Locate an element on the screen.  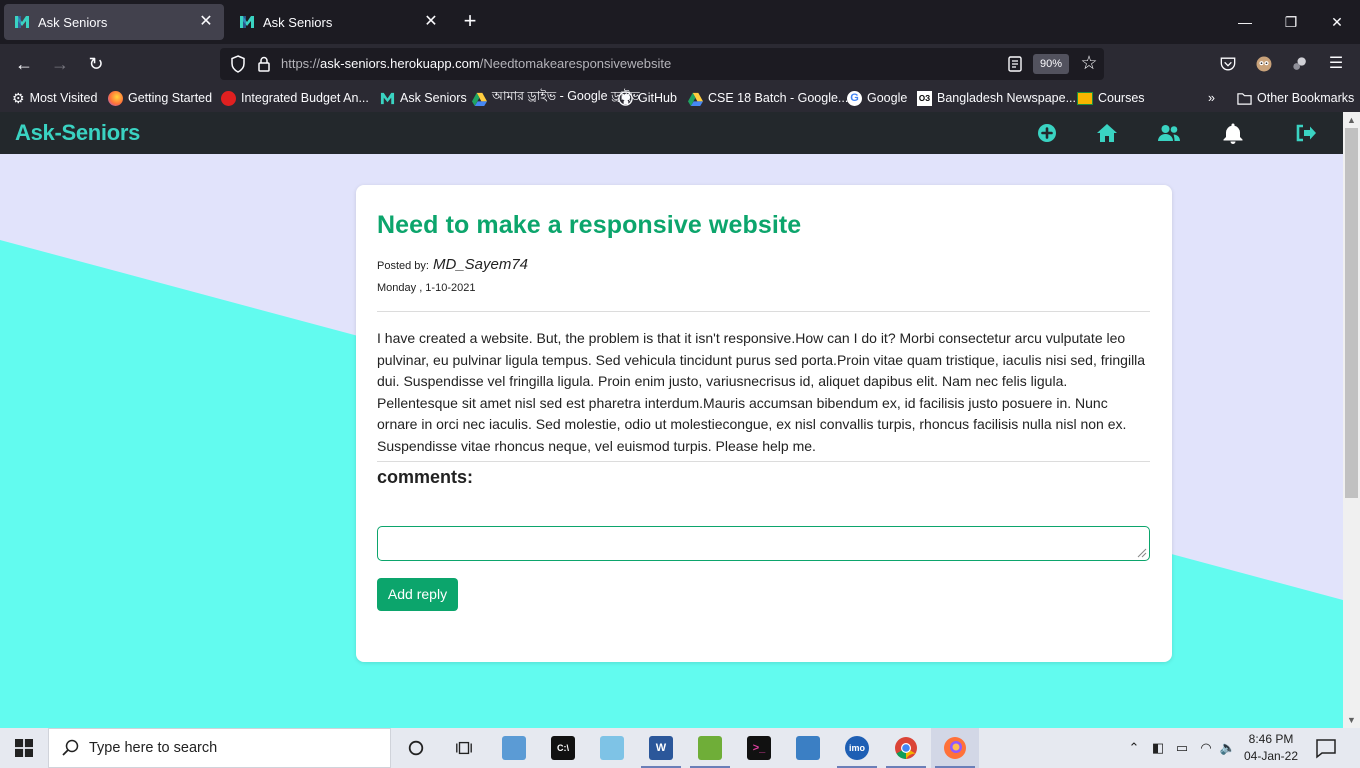
bookmark-courses: Courses is located at coordinates (1111, 98).